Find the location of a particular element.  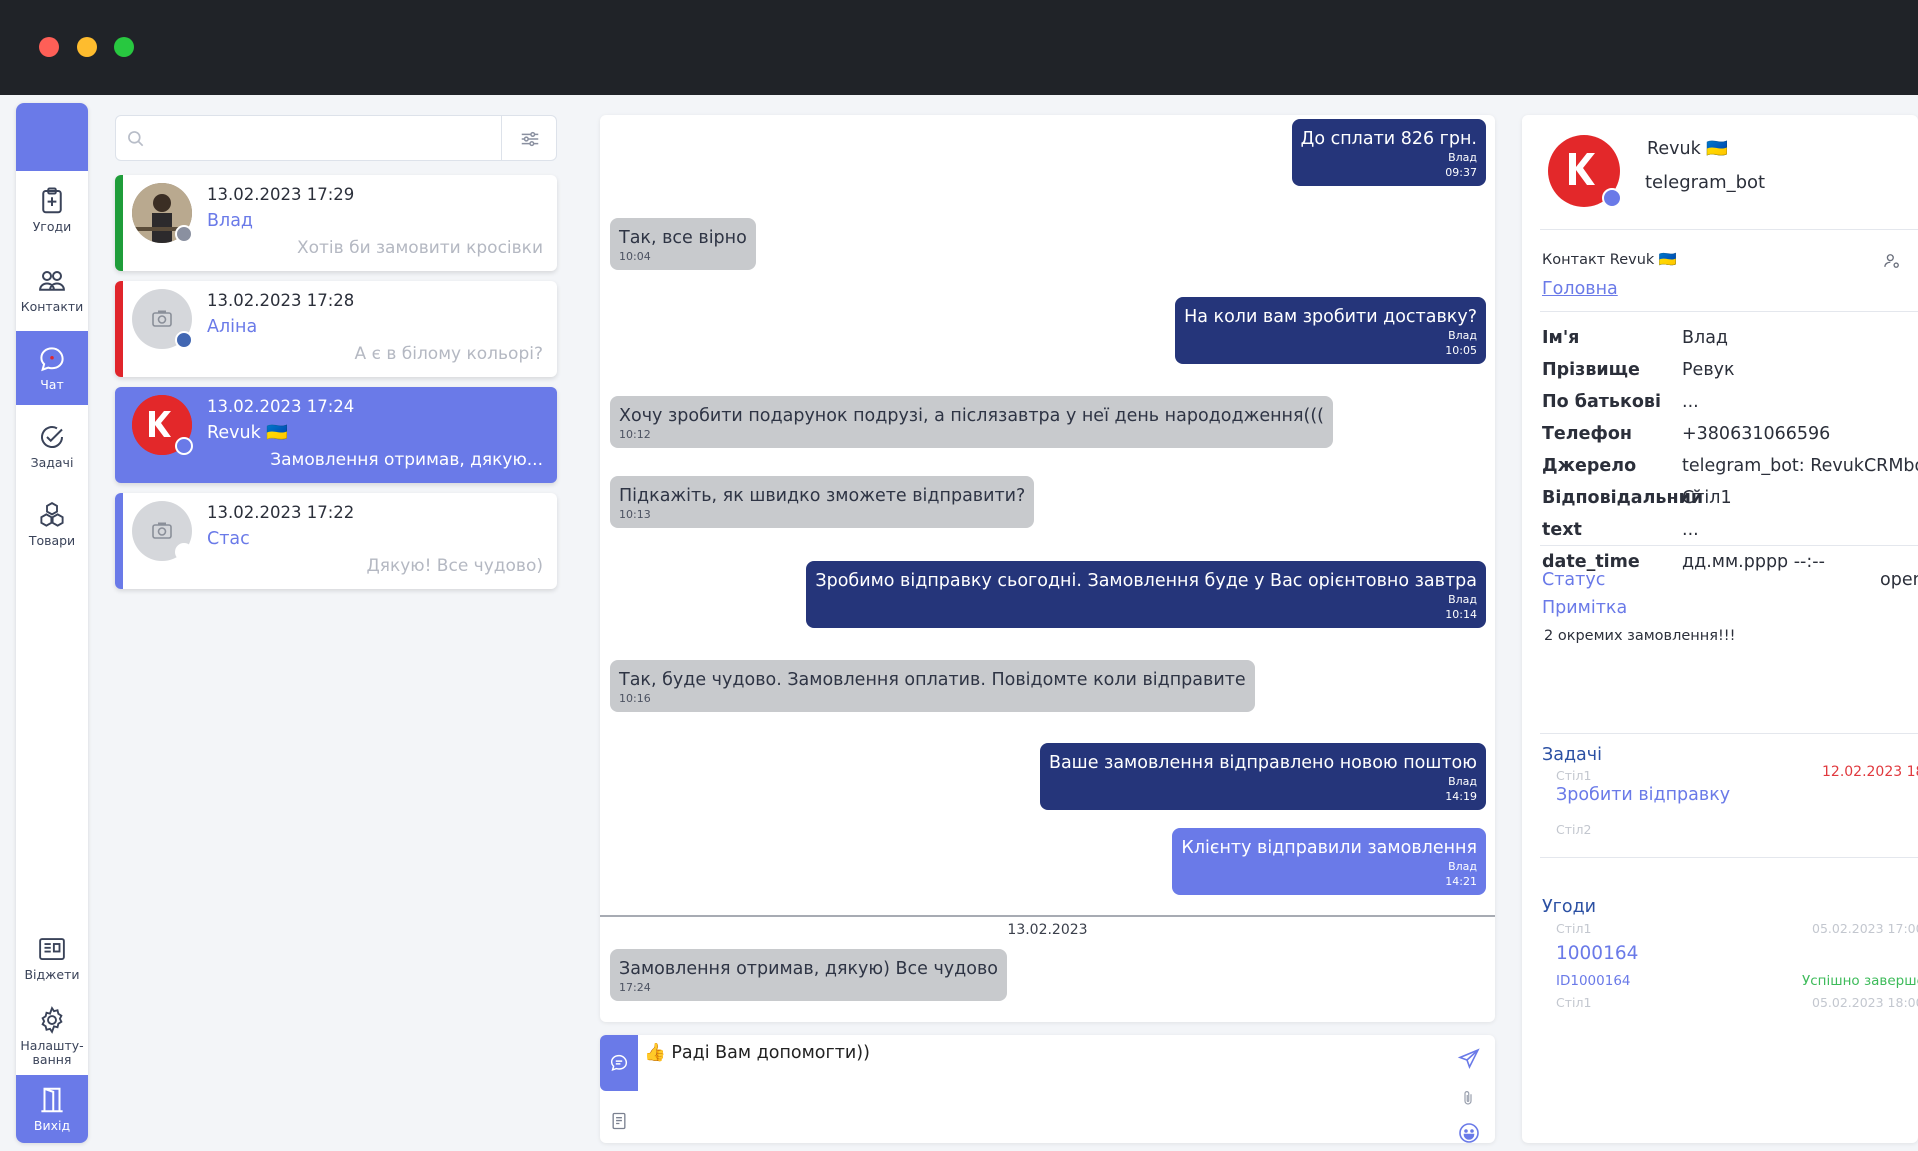

field-value: Влад is located at coordinates (1705, 338).